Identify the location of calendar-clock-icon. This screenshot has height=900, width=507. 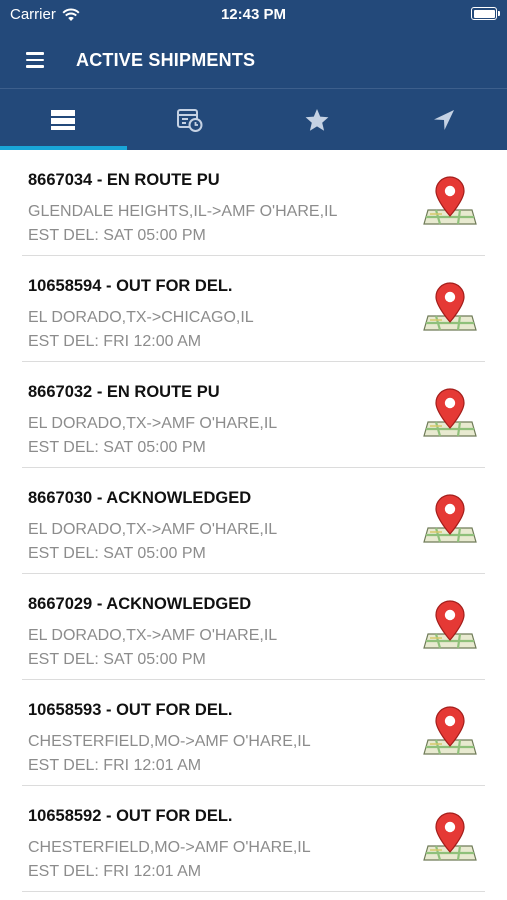
(190, 120).